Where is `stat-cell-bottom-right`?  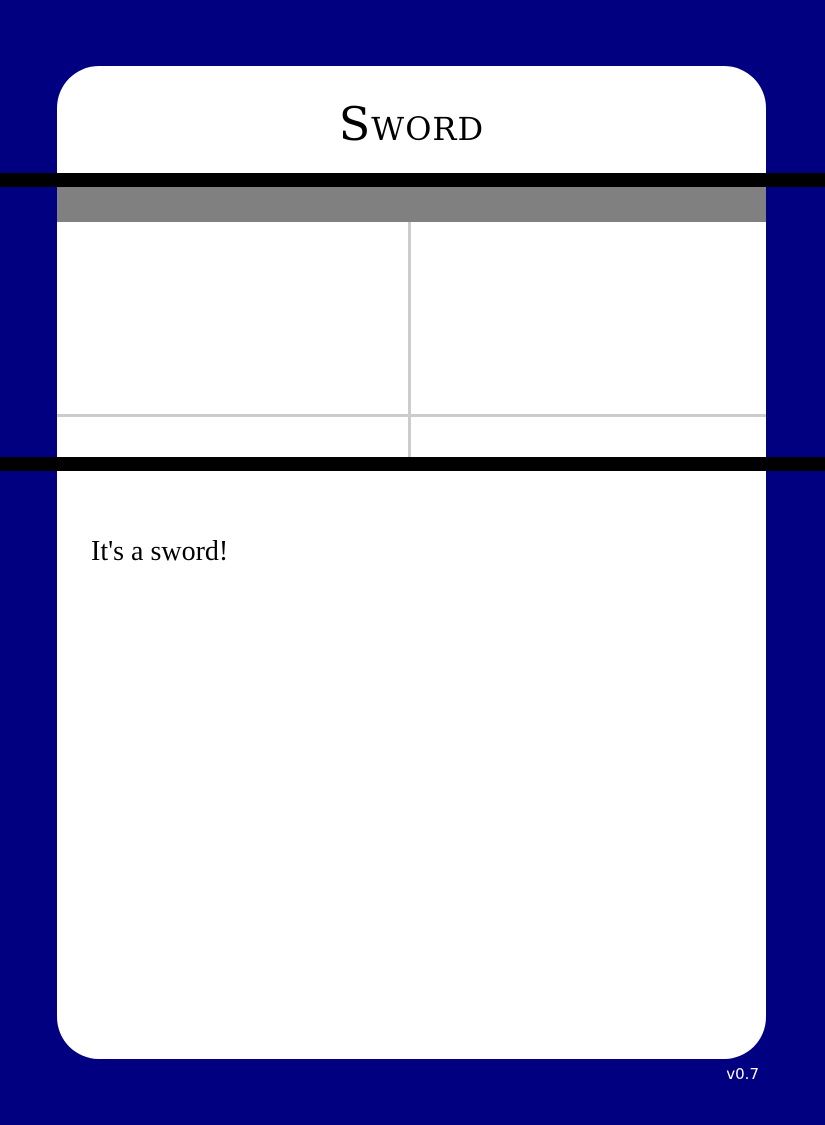 stat-cell-bottom-right is located at coordinates (588, 437).